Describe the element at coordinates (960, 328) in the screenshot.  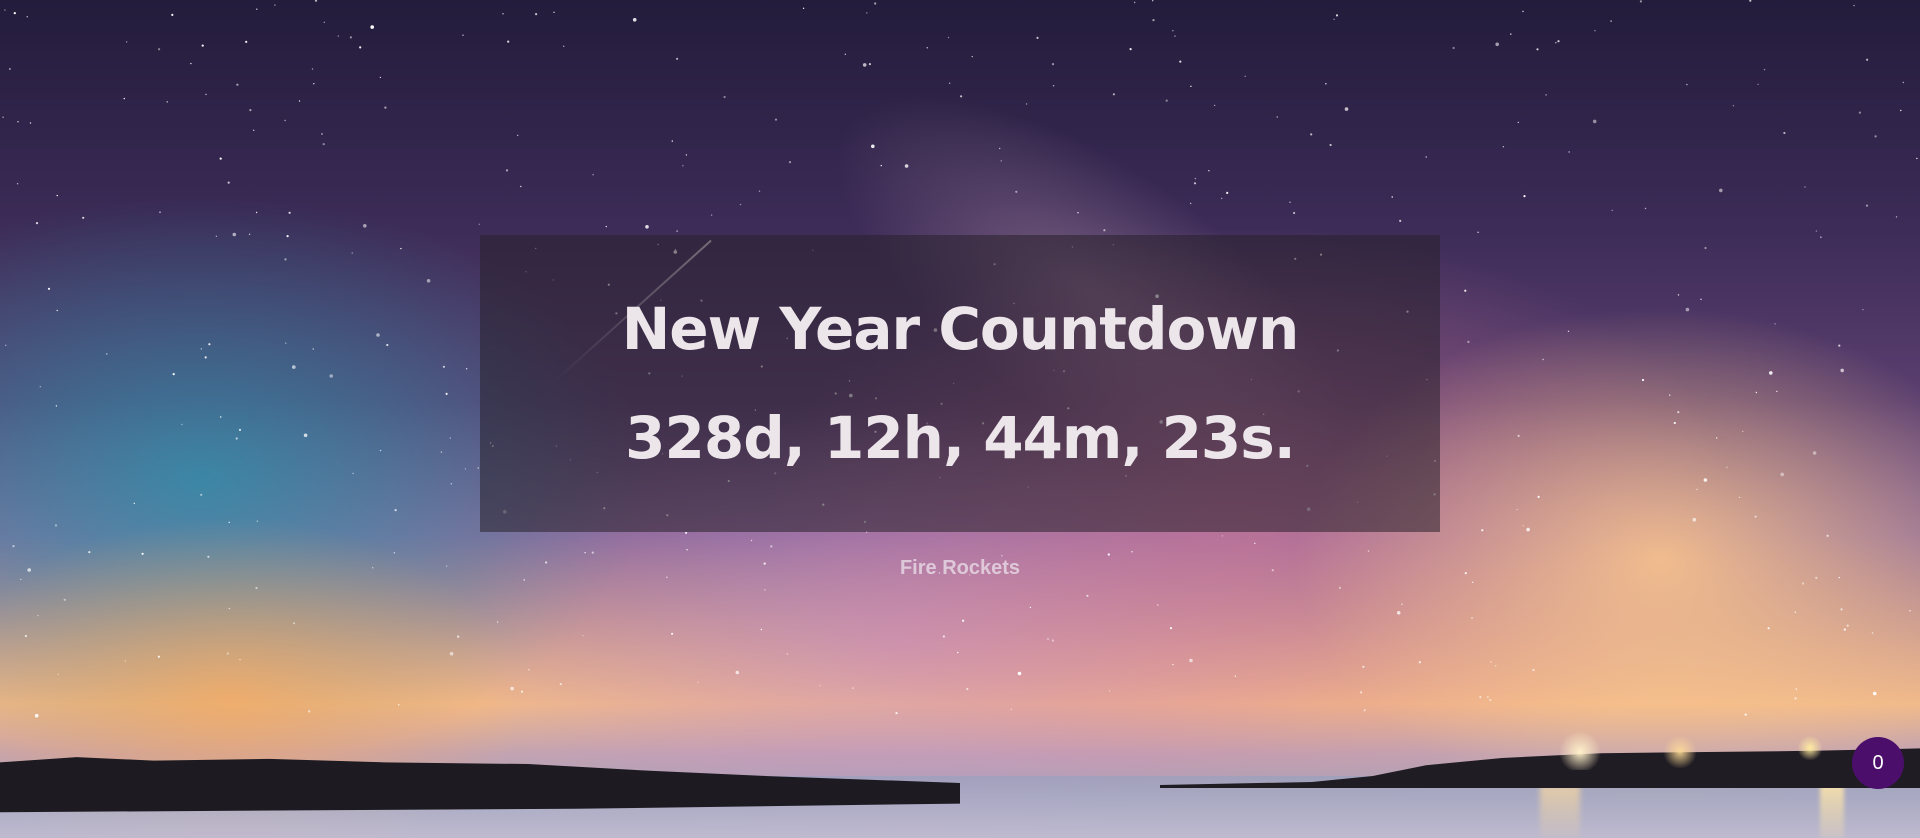
I see `page-title: New Year Countdown` at that location.